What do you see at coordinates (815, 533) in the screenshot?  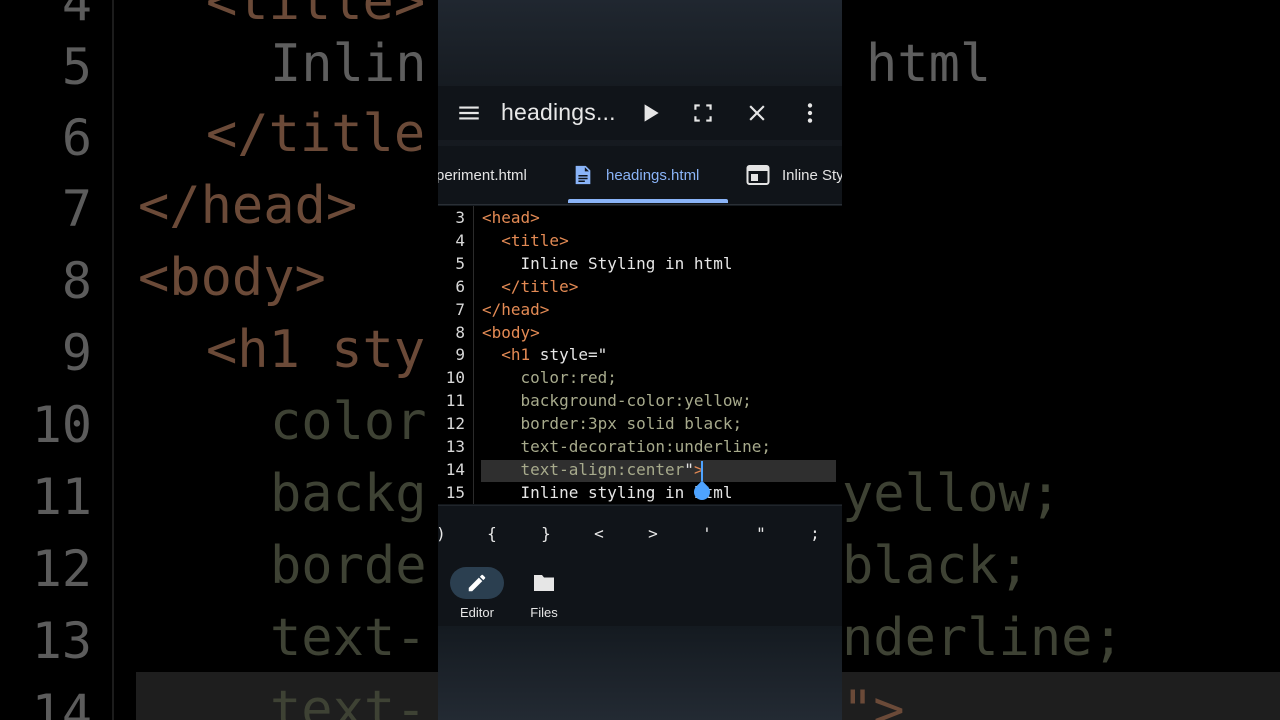 I see `symbol-key: ;` at bounding box center [815, 533].